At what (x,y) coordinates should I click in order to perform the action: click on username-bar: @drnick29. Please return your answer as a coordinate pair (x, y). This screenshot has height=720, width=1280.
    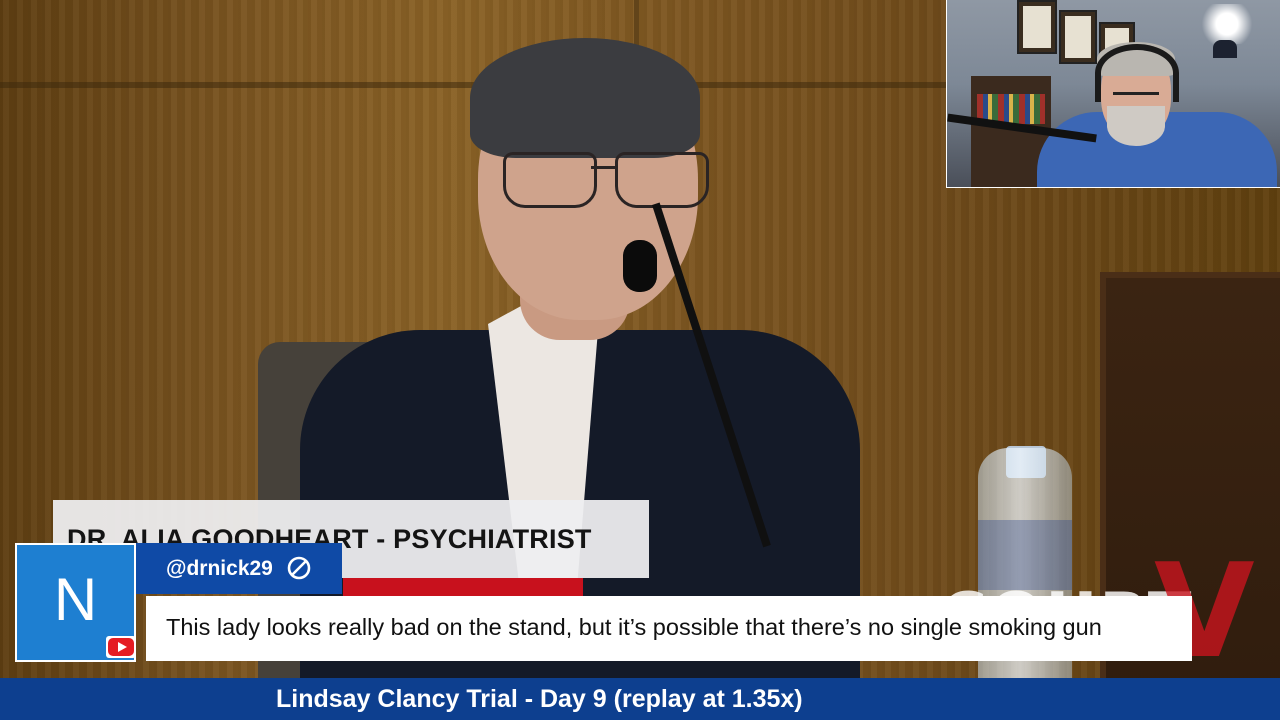
    Looking at the image, I should click on (239, 568).